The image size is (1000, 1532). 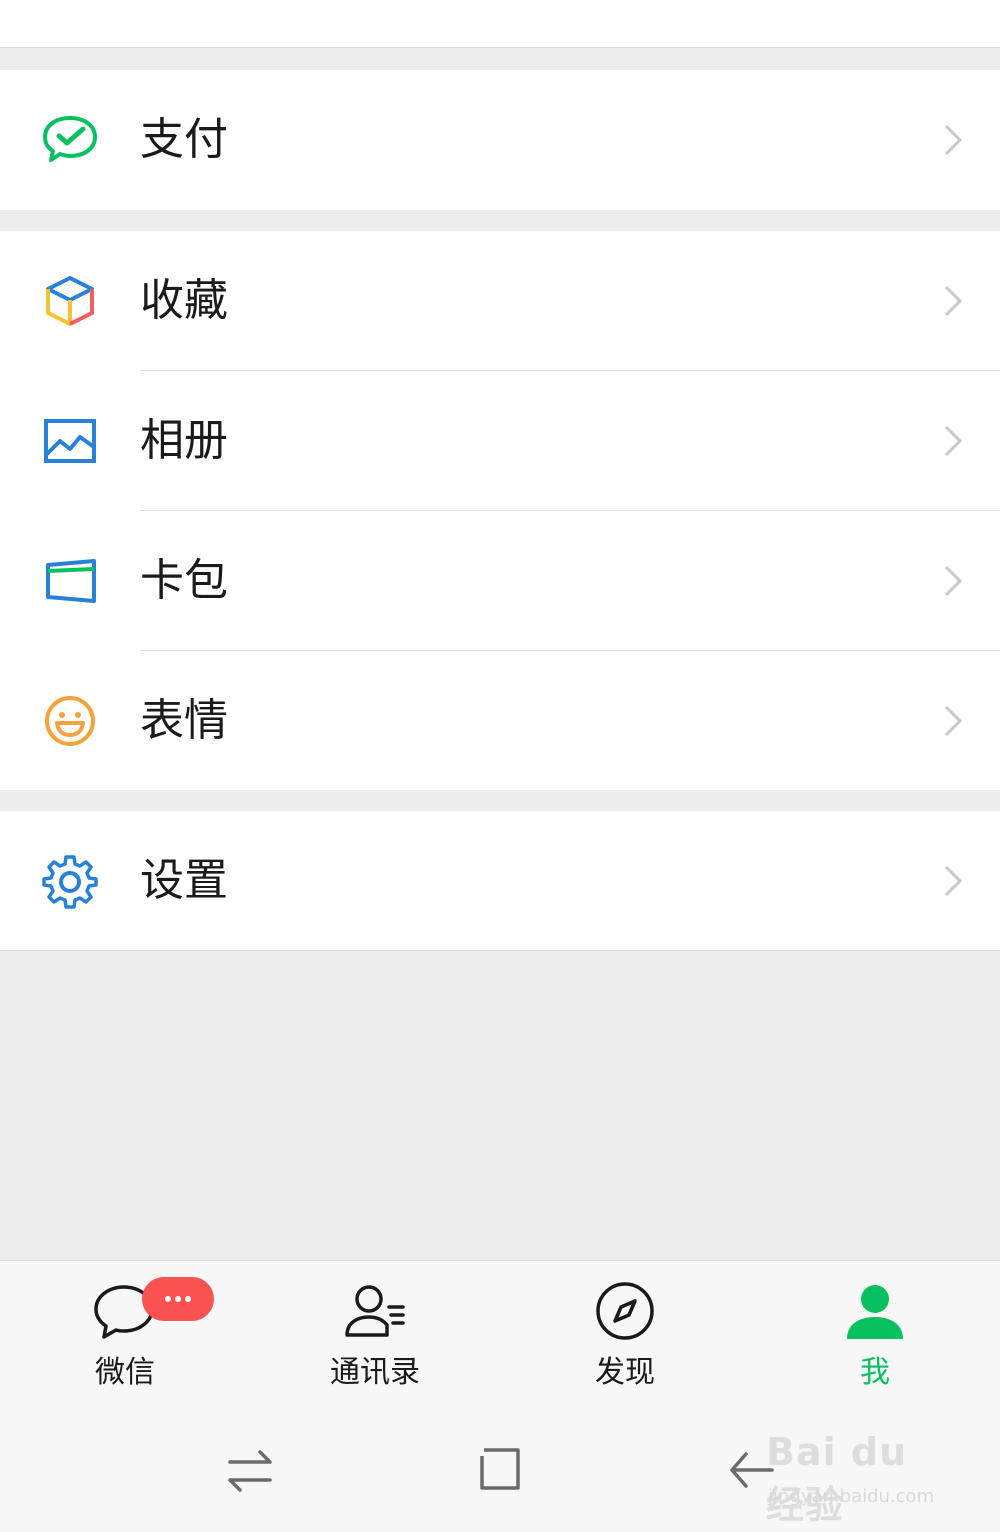 I want to click on tab-label-chats: 微信, so click(x=125, y=1372).